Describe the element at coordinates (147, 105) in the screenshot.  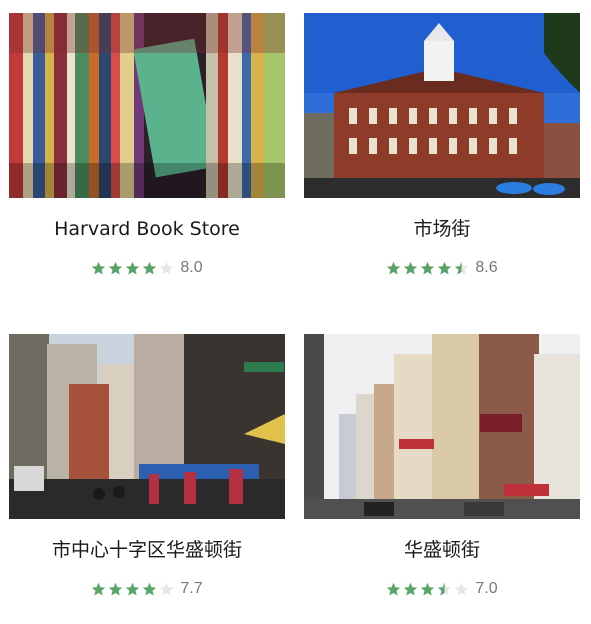
I see `bookshelf-photo` at that location.